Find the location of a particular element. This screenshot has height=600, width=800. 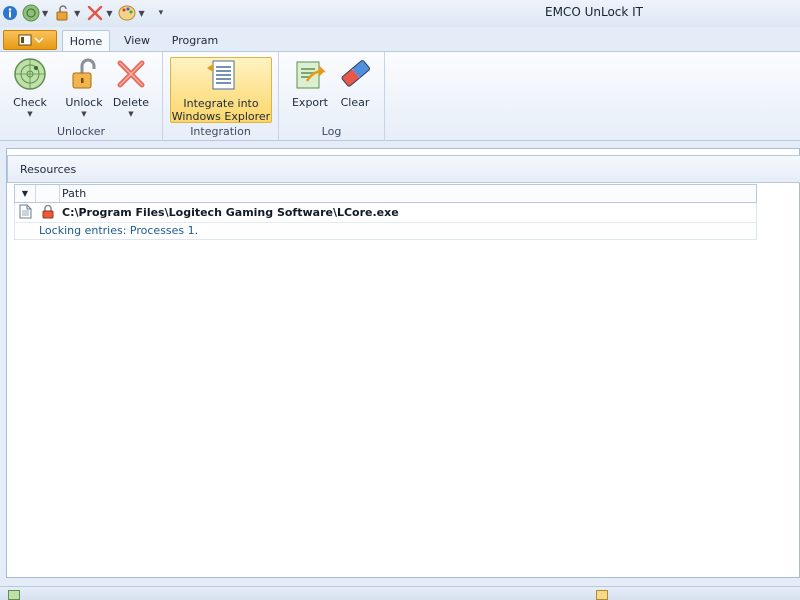

explorer-integration-icon is located at coordinates (221, 76).